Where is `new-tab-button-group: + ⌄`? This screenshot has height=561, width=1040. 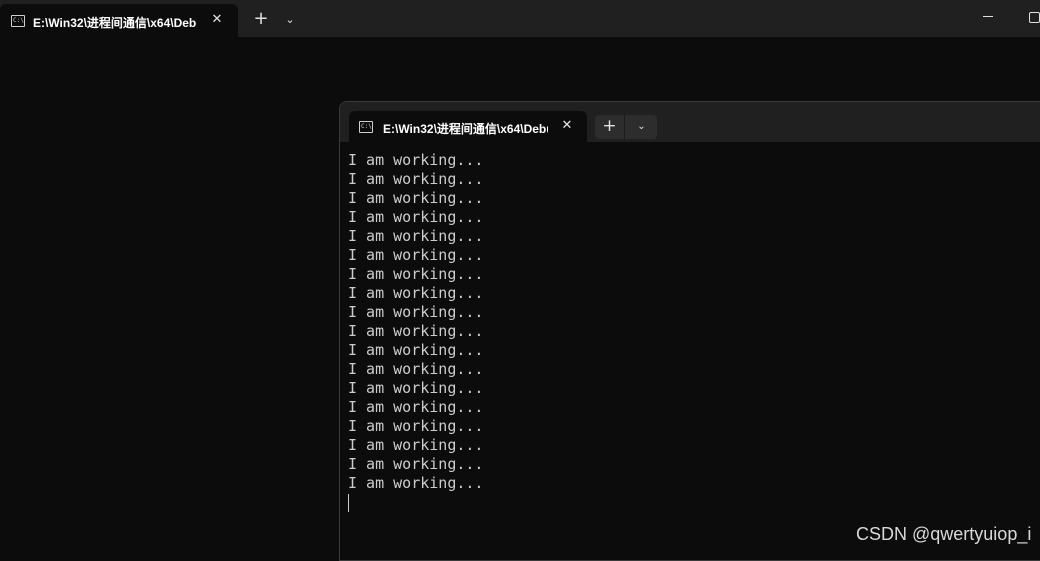
new-tab-button-group: + ⌄ is located at coordinates (626, 127).